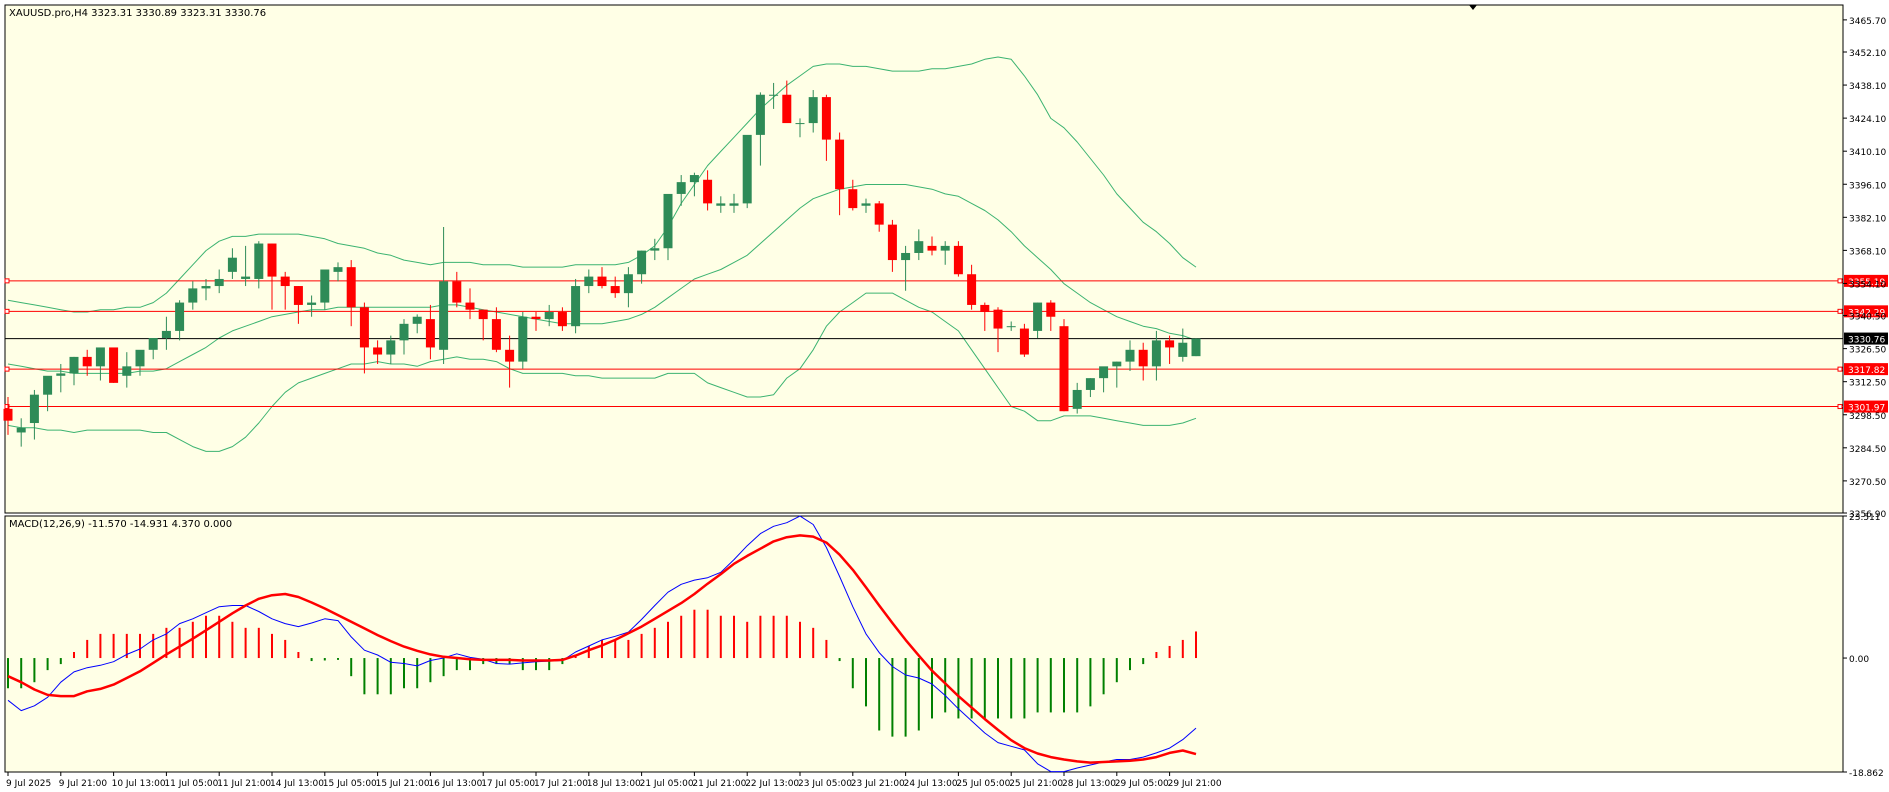 The width and height of the screenshot is (1889, 792). Describe the element at coordinates (1866, 341) in the screenshot. I see `level-price-label: 3330.76` at that location.